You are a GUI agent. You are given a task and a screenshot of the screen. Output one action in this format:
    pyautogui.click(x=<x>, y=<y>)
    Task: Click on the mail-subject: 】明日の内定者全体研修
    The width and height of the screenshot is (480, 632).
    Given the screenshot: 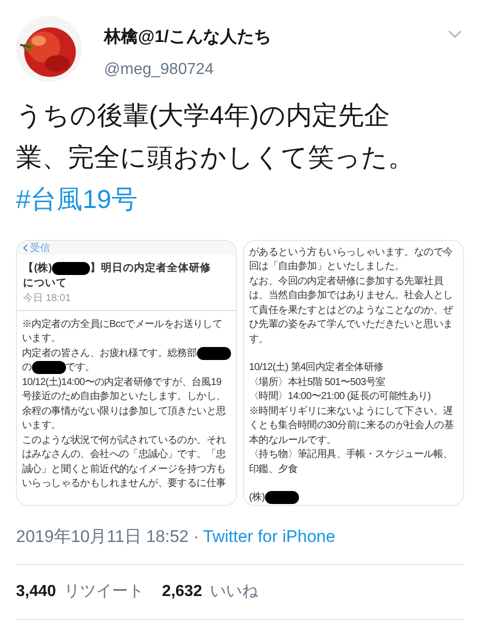 What is the action you would take?
    pyautogui.click(x=150, y=268)
    